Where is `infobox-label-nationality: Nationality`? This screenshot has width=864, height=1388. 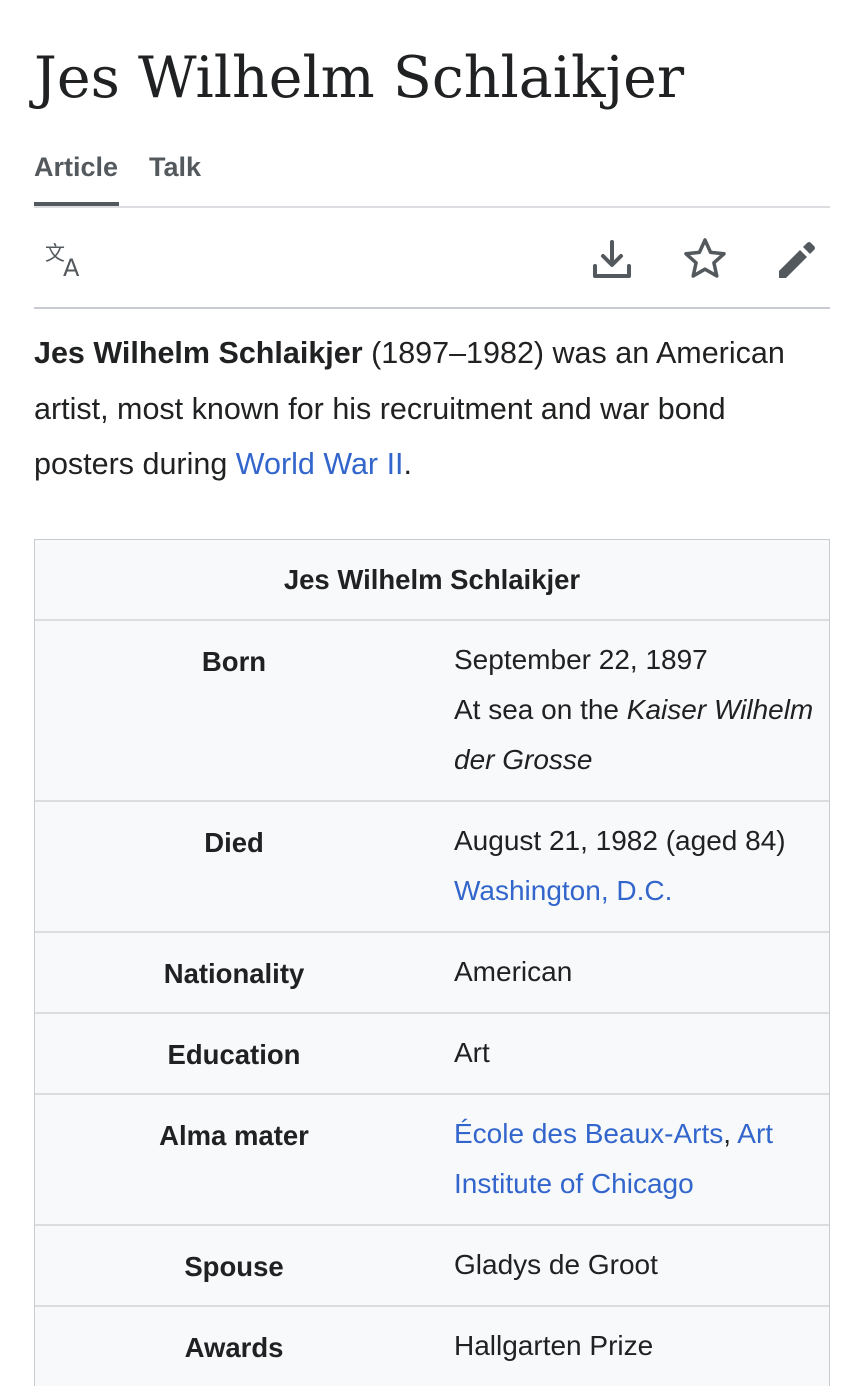 infobox-label-nationality: Nationality is located at coordinates (234, 973).